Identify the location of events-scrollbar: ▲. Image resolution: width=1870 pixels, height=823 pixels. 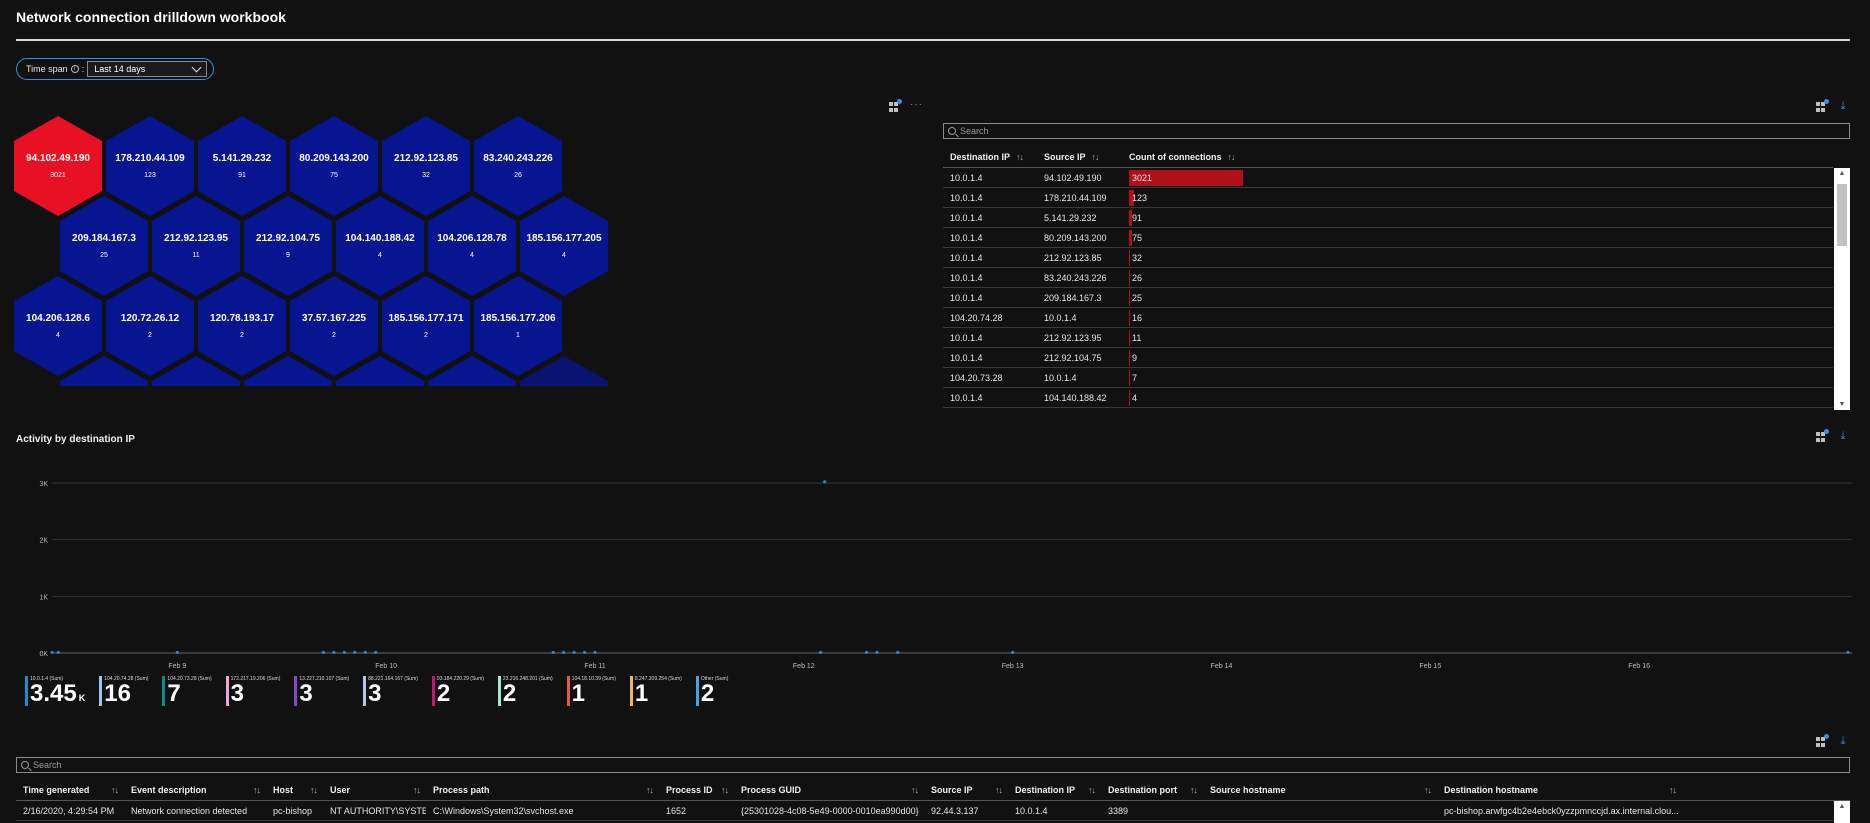
(1842, 812).